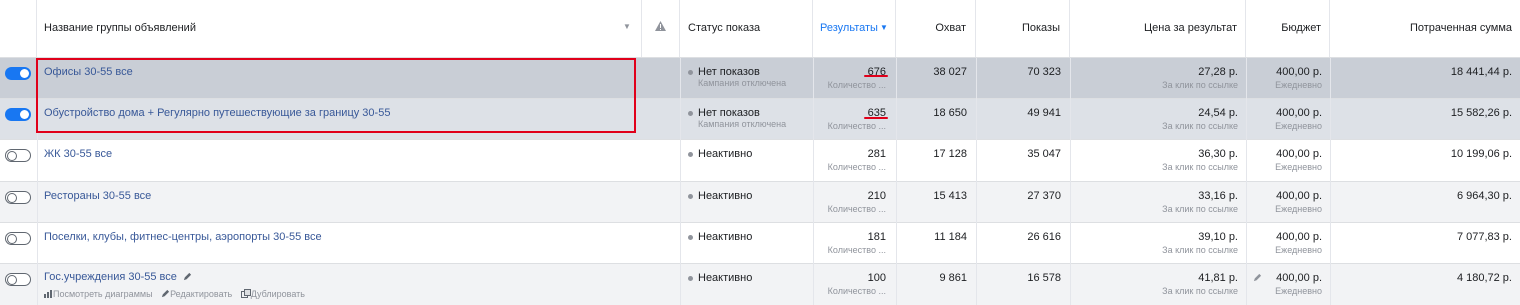 This screenshot has height=305, width=1520. I want to click on warning-icon, so click(660, 26).